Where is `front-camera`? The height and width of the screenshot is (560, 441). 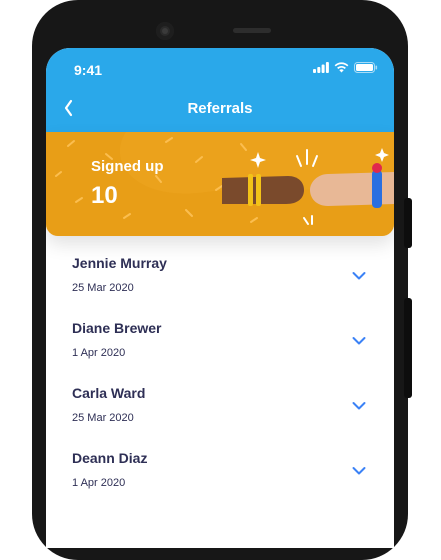
front-camera is located at coordinates (165, 31).